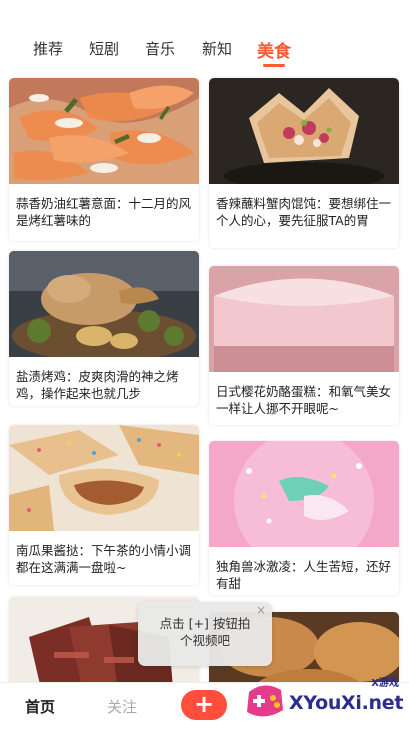 This screenshot has width=409, height=732. I want to click on tab-knowledge: 新知, so click(217, 48).